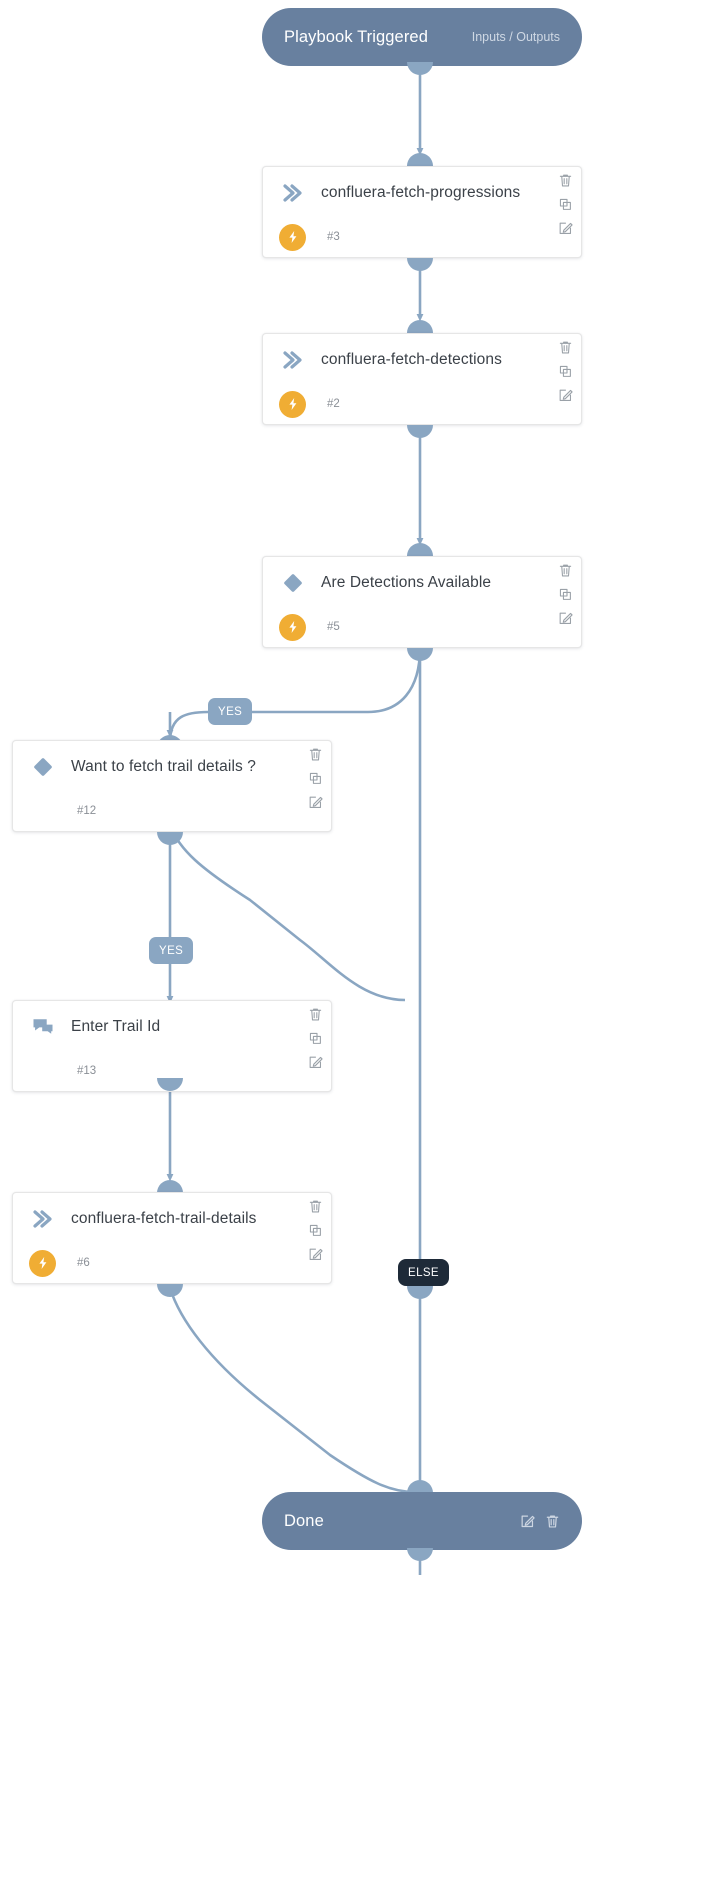  I want to click on node-n12-number: #12, so click(87, 811).